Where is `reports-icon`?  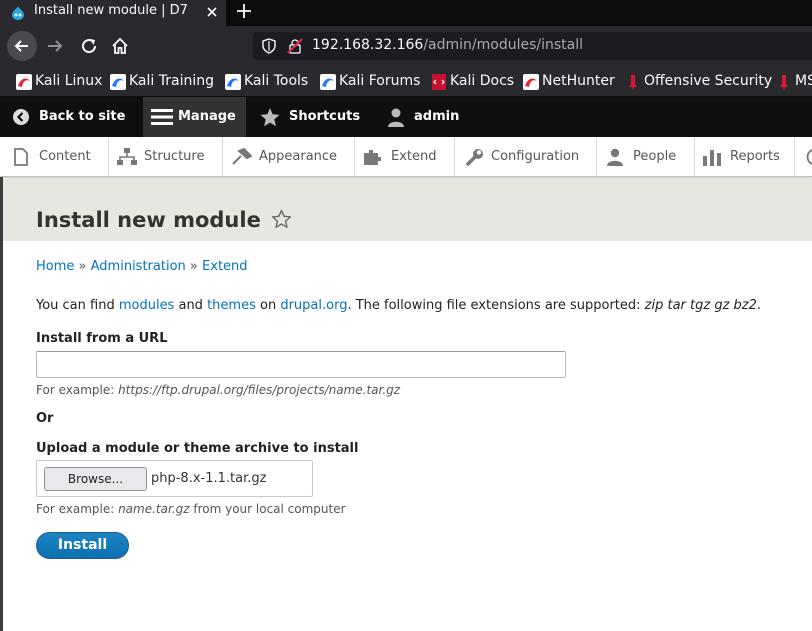 reports-icon is located at coordinates (713, 157).